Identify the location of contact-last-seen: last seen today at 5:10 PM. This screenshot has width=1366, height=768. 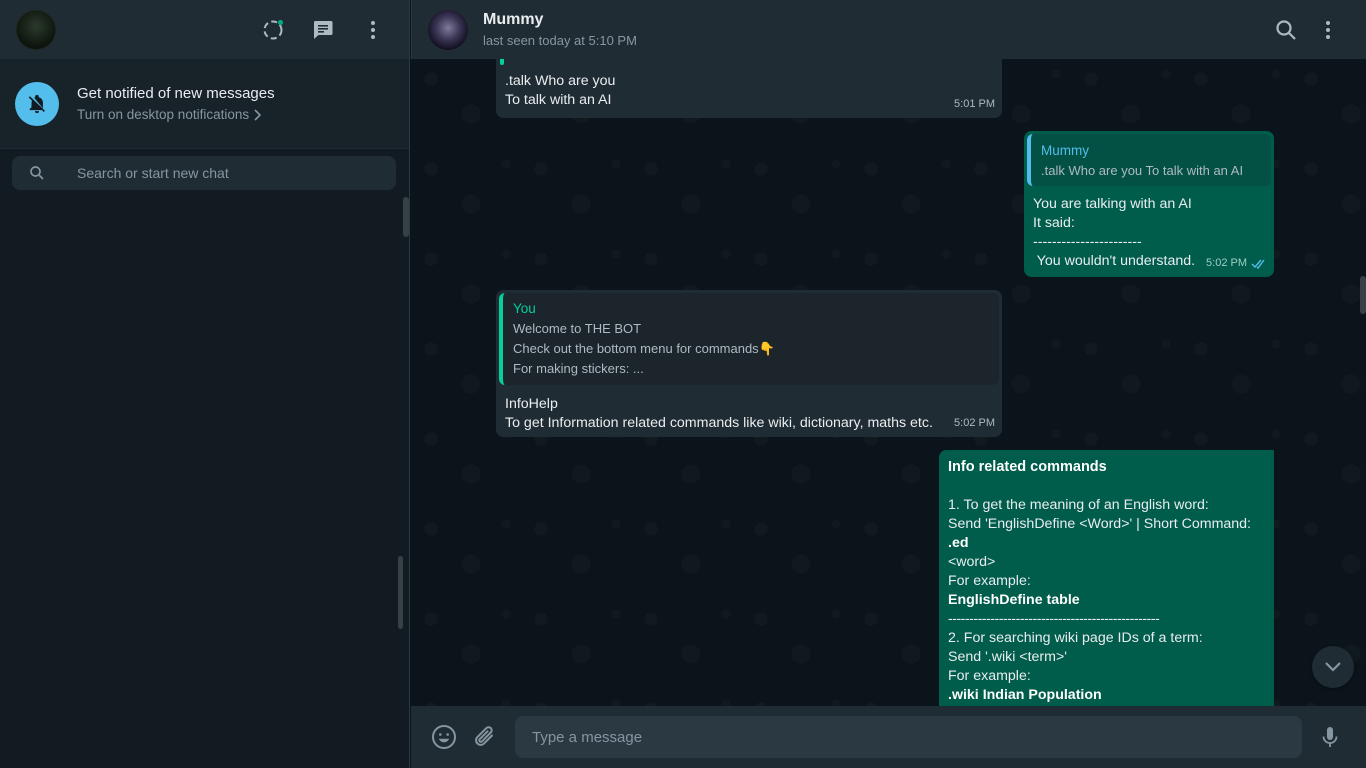
(560, 40).